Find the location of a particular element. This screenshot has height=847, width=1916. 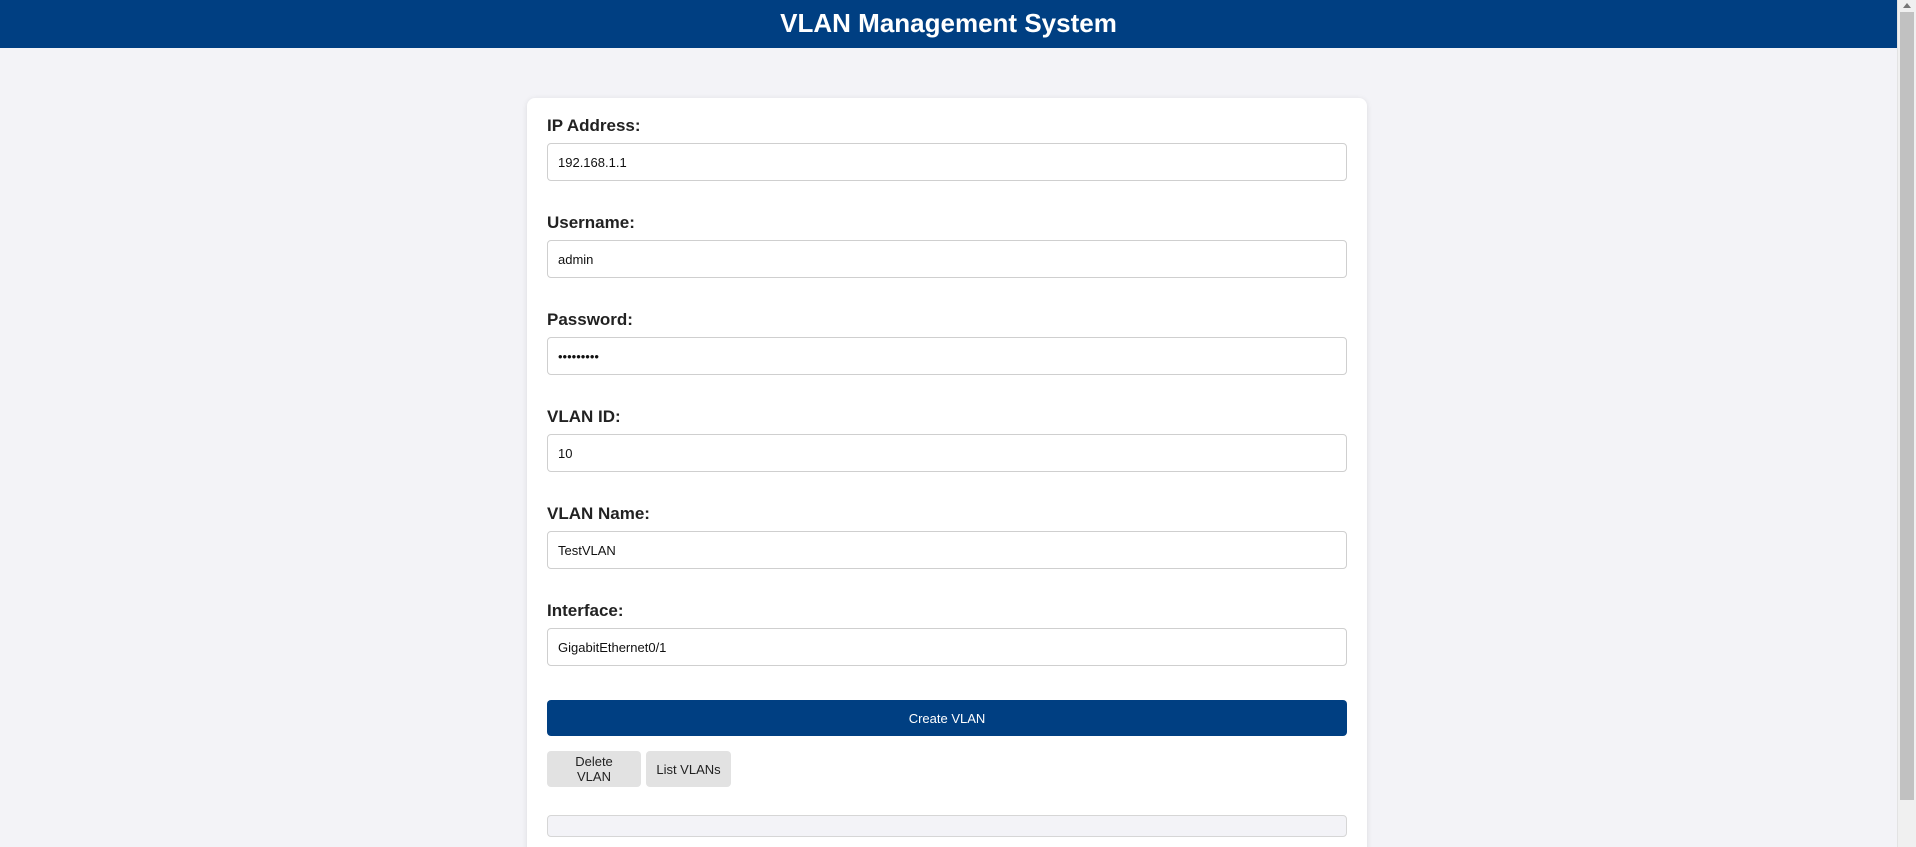

ip-address-input is located at coordinates (947, 162).